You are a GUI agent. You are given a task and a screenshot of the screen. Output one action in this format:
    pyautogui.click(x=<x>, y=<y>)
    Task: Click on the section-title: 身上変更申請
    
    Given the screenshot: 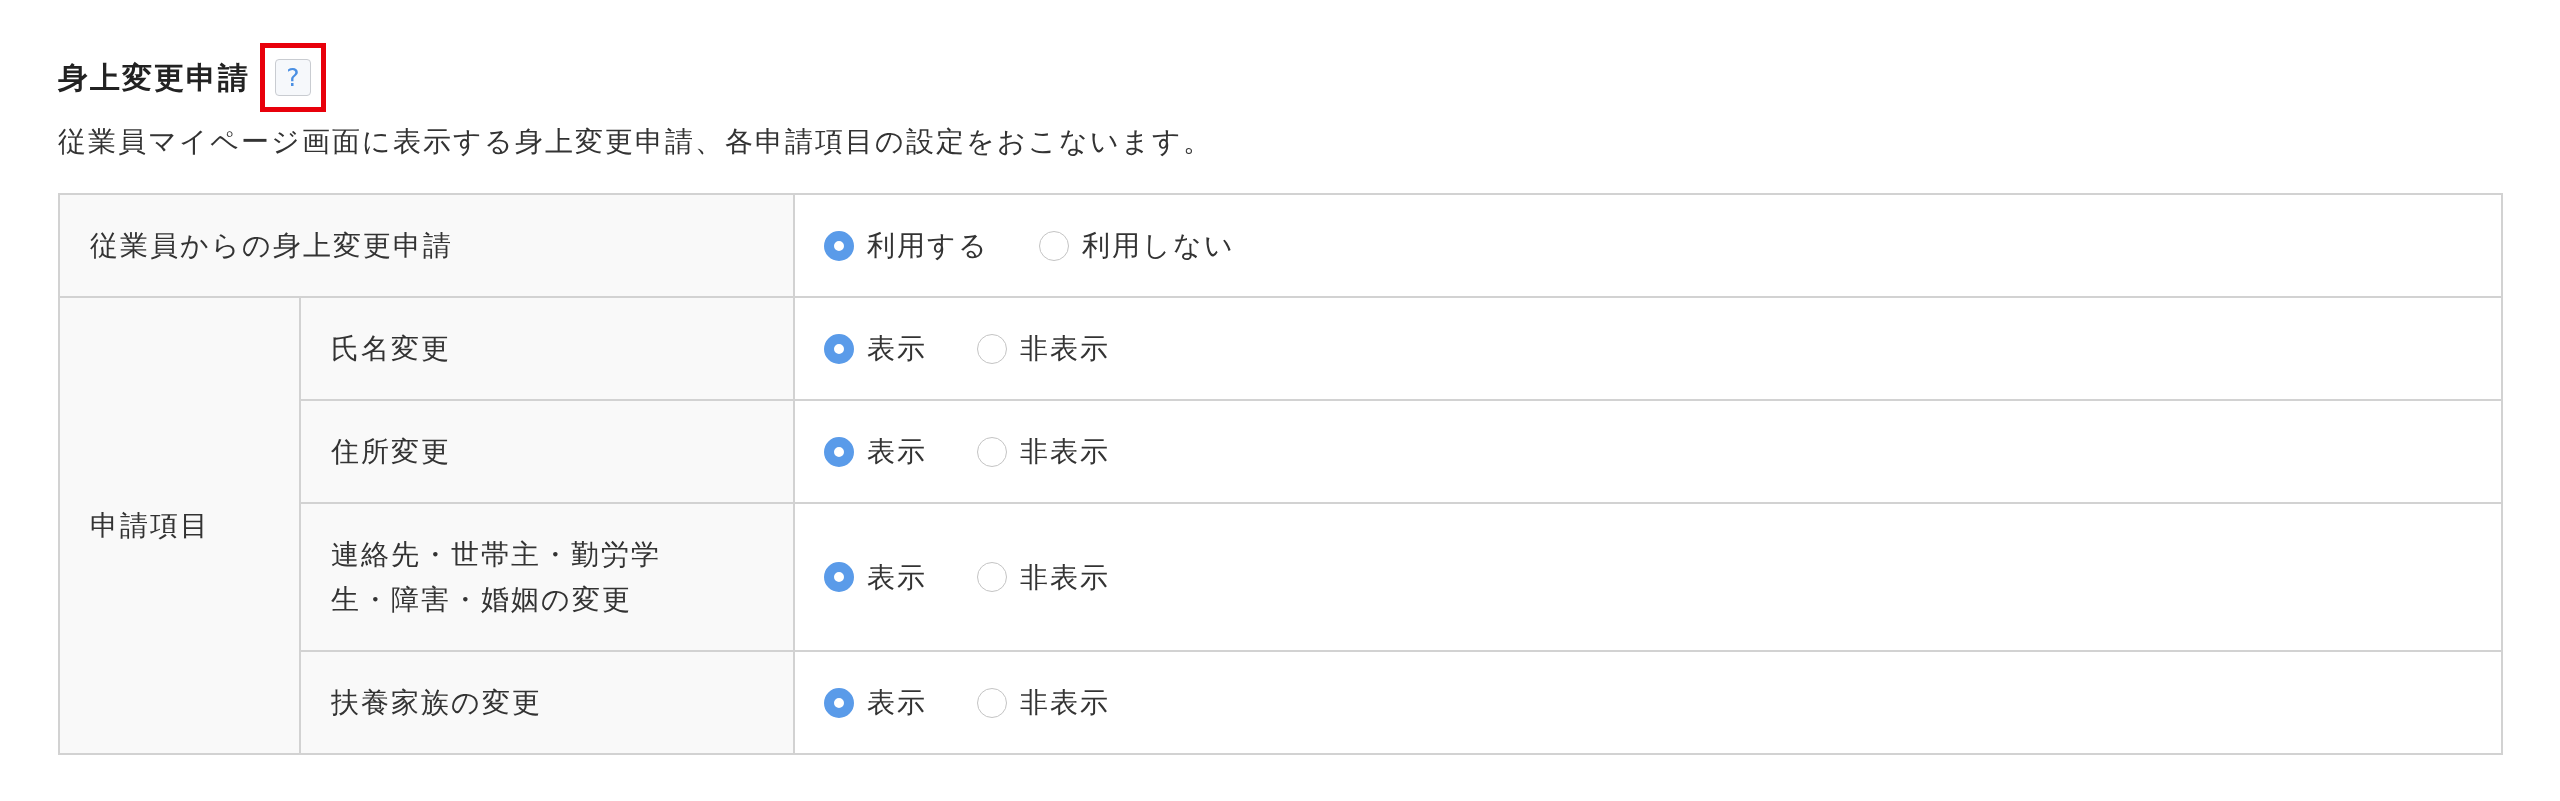 What is the action you would take?
    pyautogui.click(x=154, y=77)
    